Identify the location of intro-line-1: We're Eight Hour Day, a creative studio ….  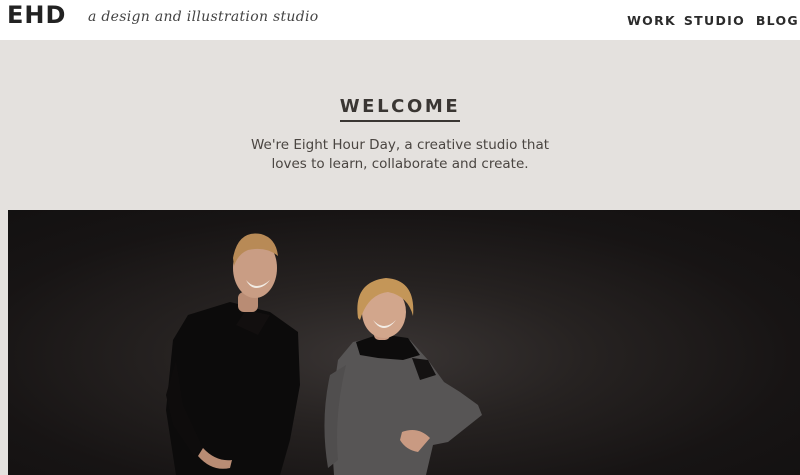
(400, 145).